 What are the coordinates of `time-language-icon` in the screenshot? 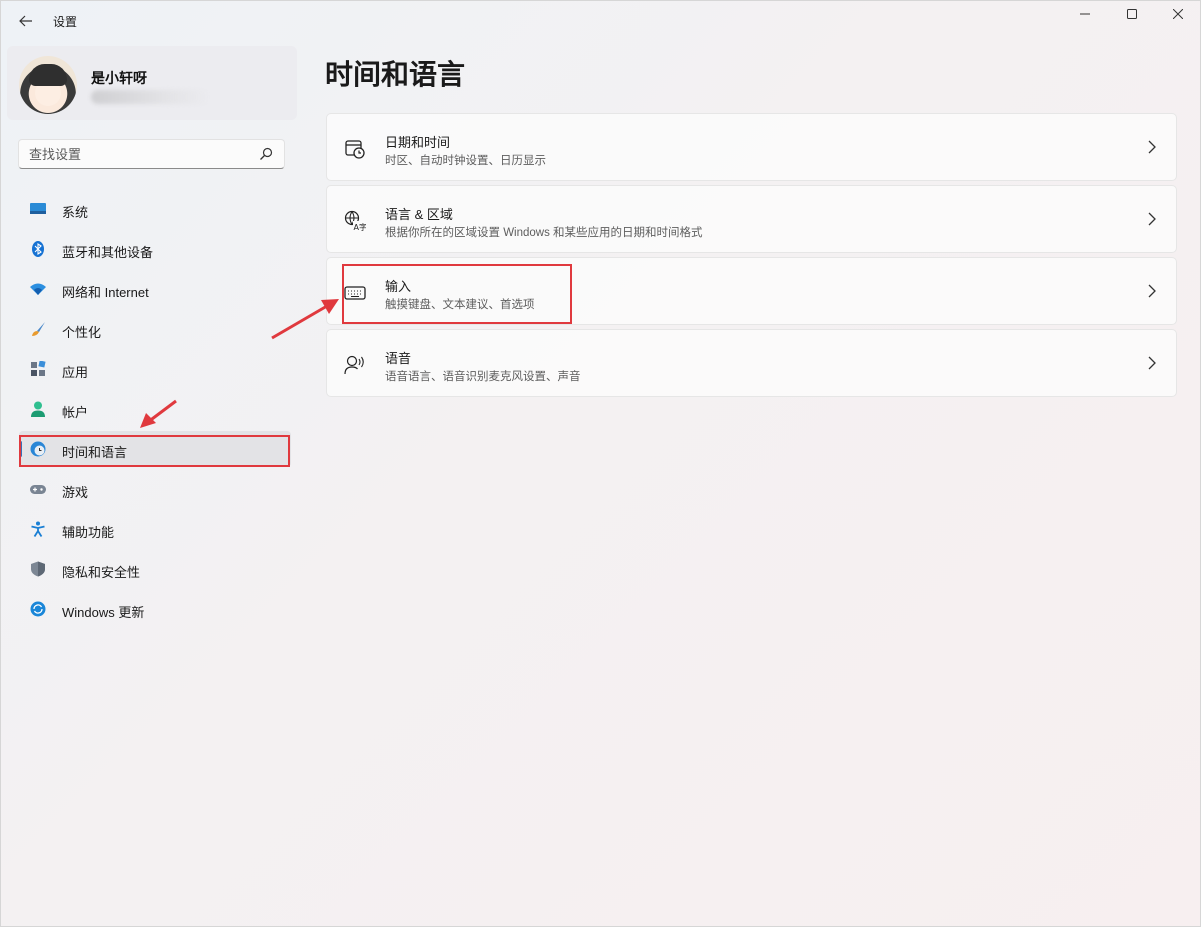 It's located at (38, 449).